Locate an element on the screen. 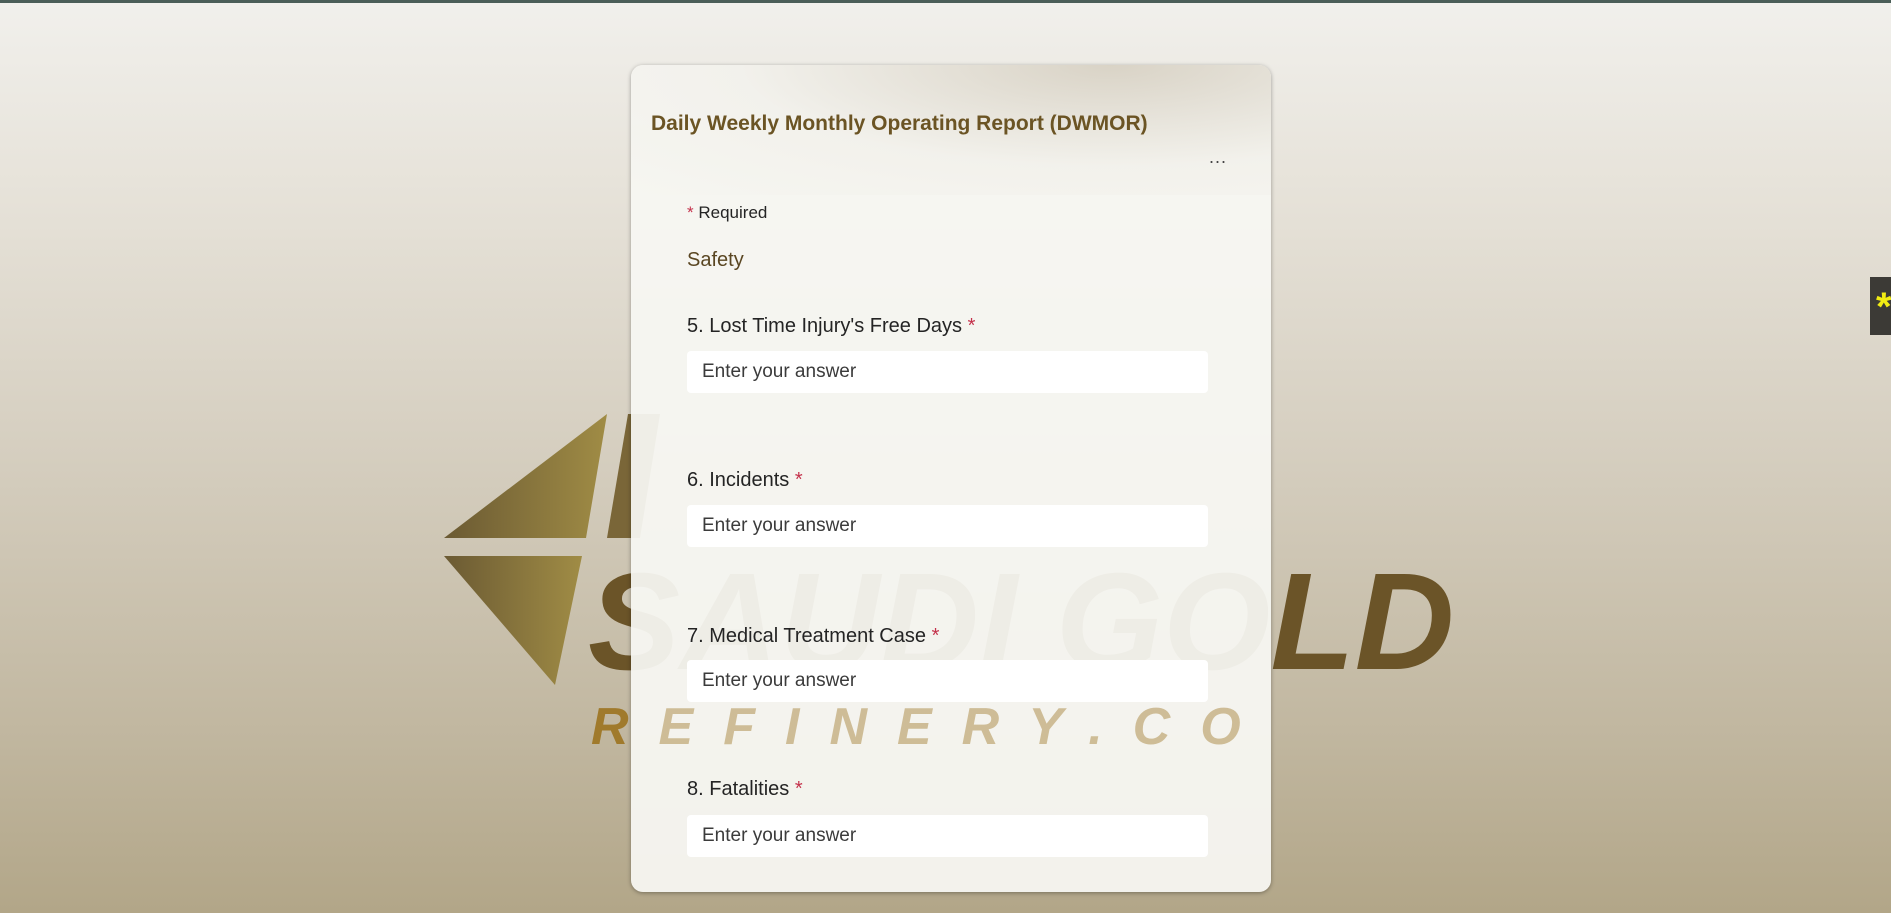  question-text: 6. Incidents is located at coordinates (738, 480).